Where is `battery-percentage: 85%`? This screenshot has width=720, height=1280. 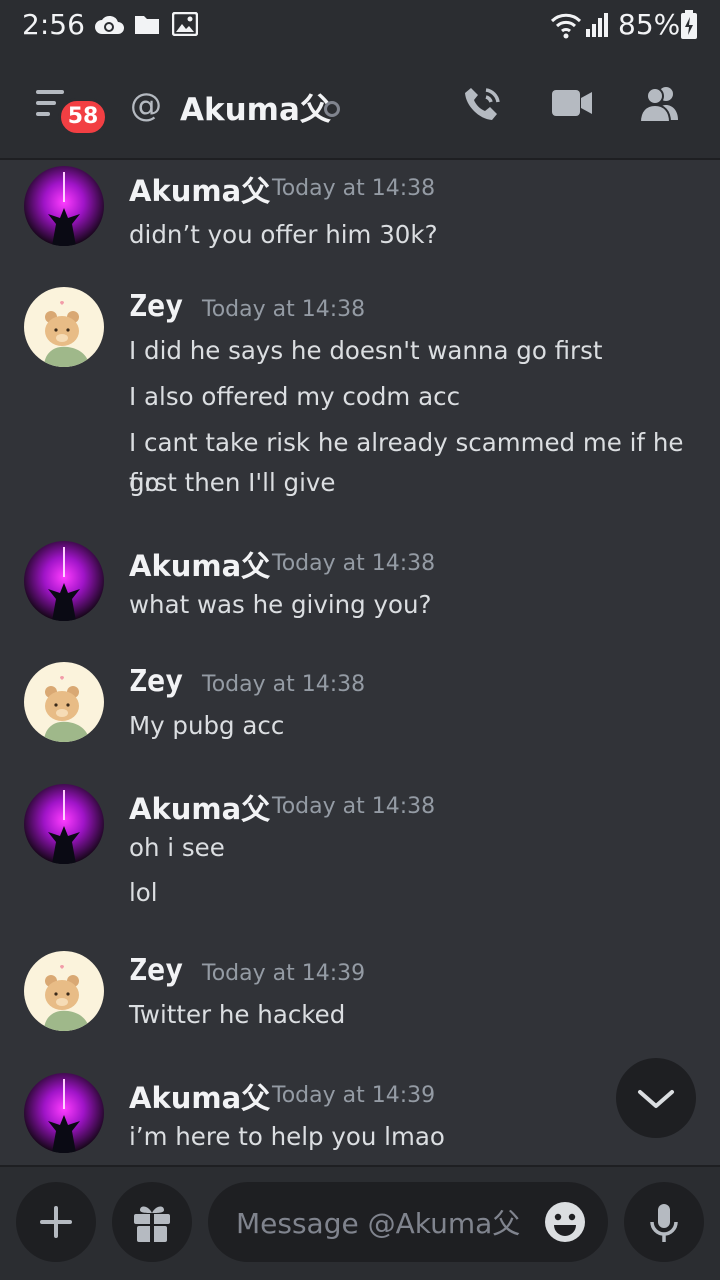 battery-percentage: 85% is located at coordinates (649, 24).